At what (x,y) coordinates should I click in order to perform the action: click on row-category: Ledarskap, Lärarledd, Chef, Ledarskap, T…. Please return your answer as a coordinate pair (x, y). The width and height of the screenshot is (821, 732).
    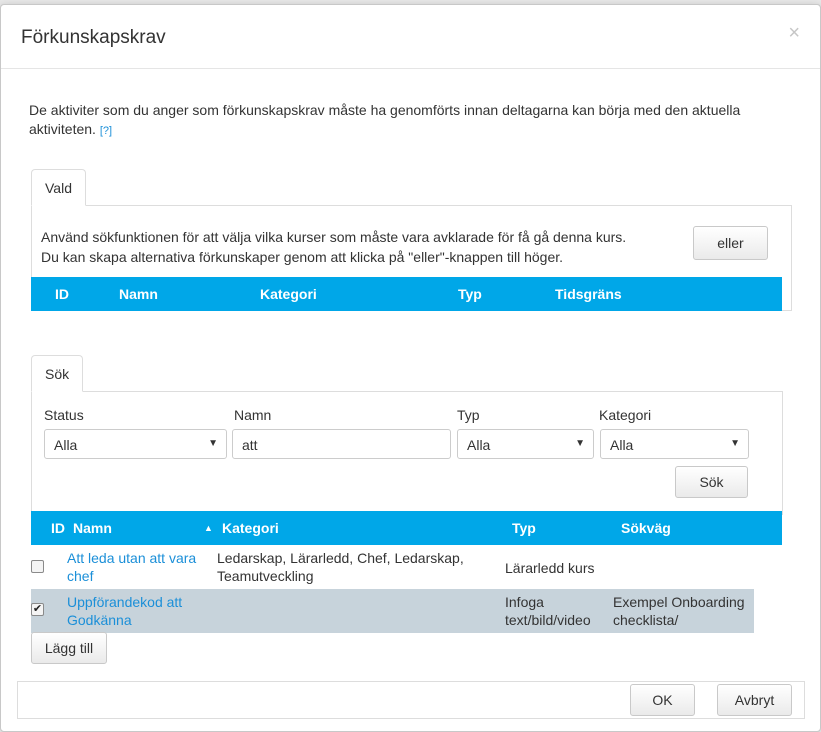
    Looking at the image, I should click on (340, 567).